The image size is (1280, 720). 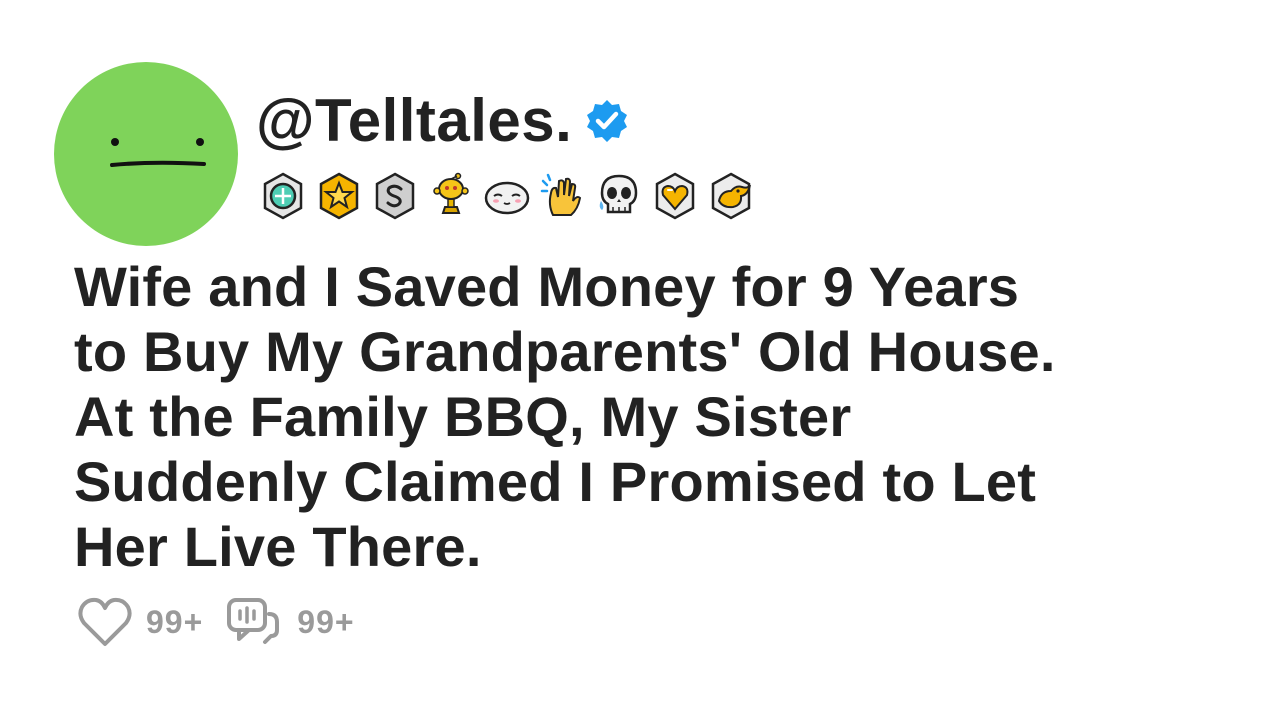 I want to click on comment-count: 99+, so click(x=326, y=621).